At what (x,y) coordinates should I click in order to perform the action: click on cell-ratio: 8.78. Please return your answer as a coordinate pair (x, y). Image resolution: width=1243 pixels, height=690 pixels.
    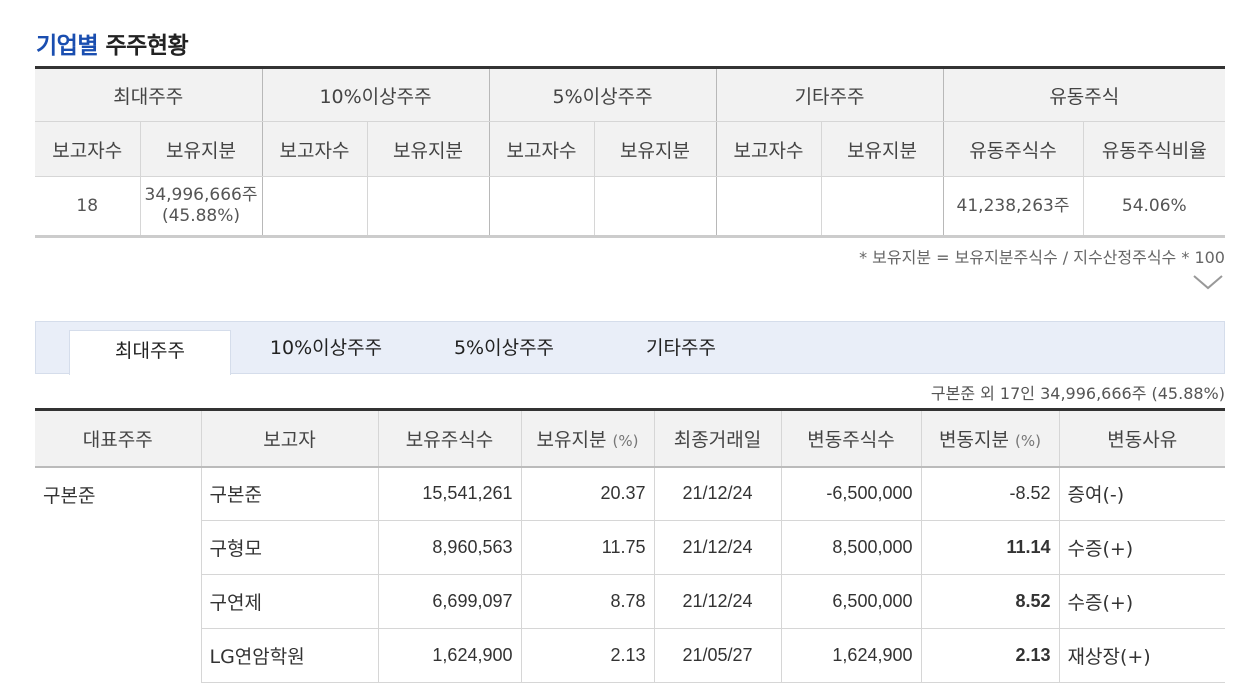
    Looking at the image, I should click on (588, 601).